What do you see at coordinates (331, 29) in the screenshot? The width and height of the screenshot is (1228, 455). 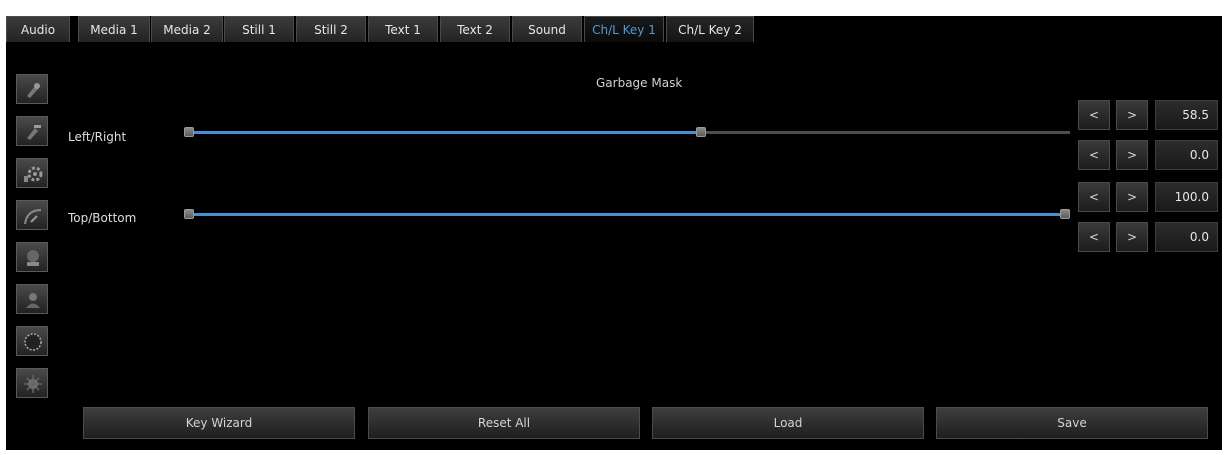 I see `tab-still-2: Still 2` at bounding box center [331, 29].